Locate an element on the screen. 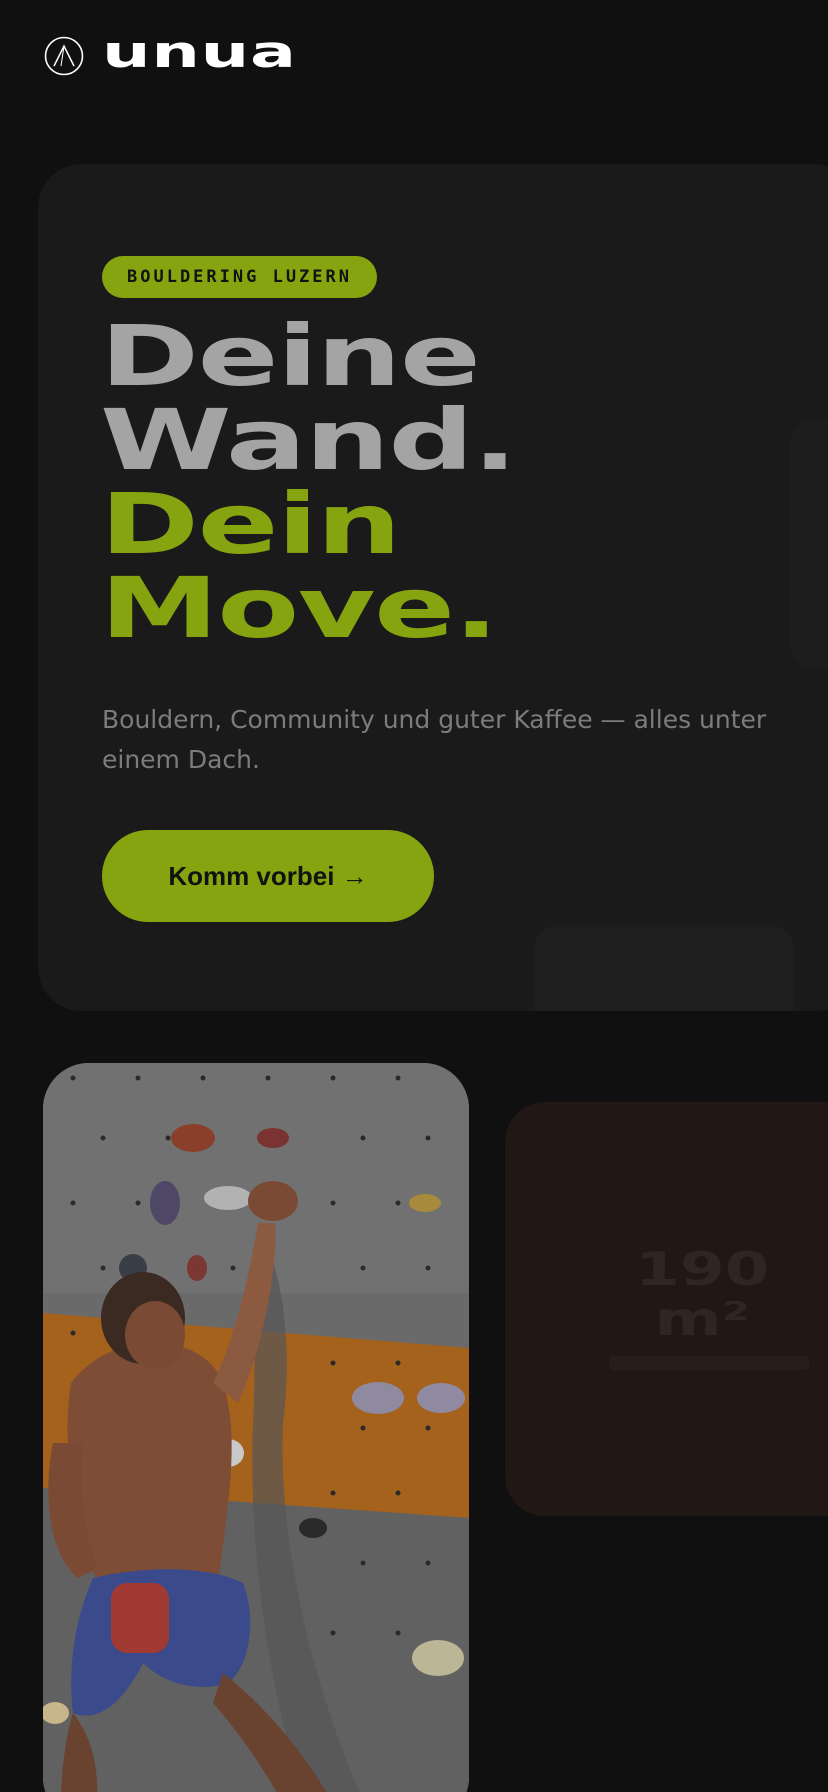 This screenshot has width=828, height=1792. stat-unit: m² is located at coordinates (702, 1319).